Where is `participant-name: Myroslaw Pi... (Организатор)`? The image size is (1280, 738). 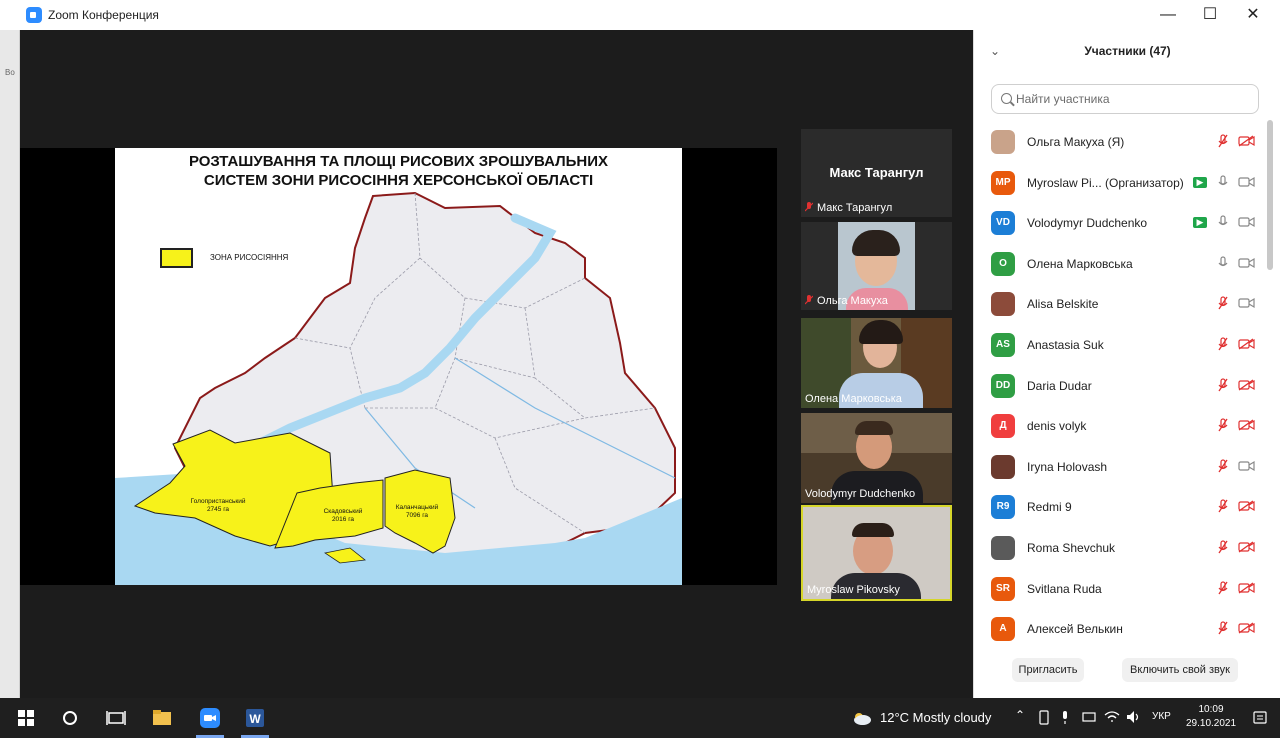
participant-name: Myroslaw Pi... (Организатор) is located at coordinates (1105, 182).